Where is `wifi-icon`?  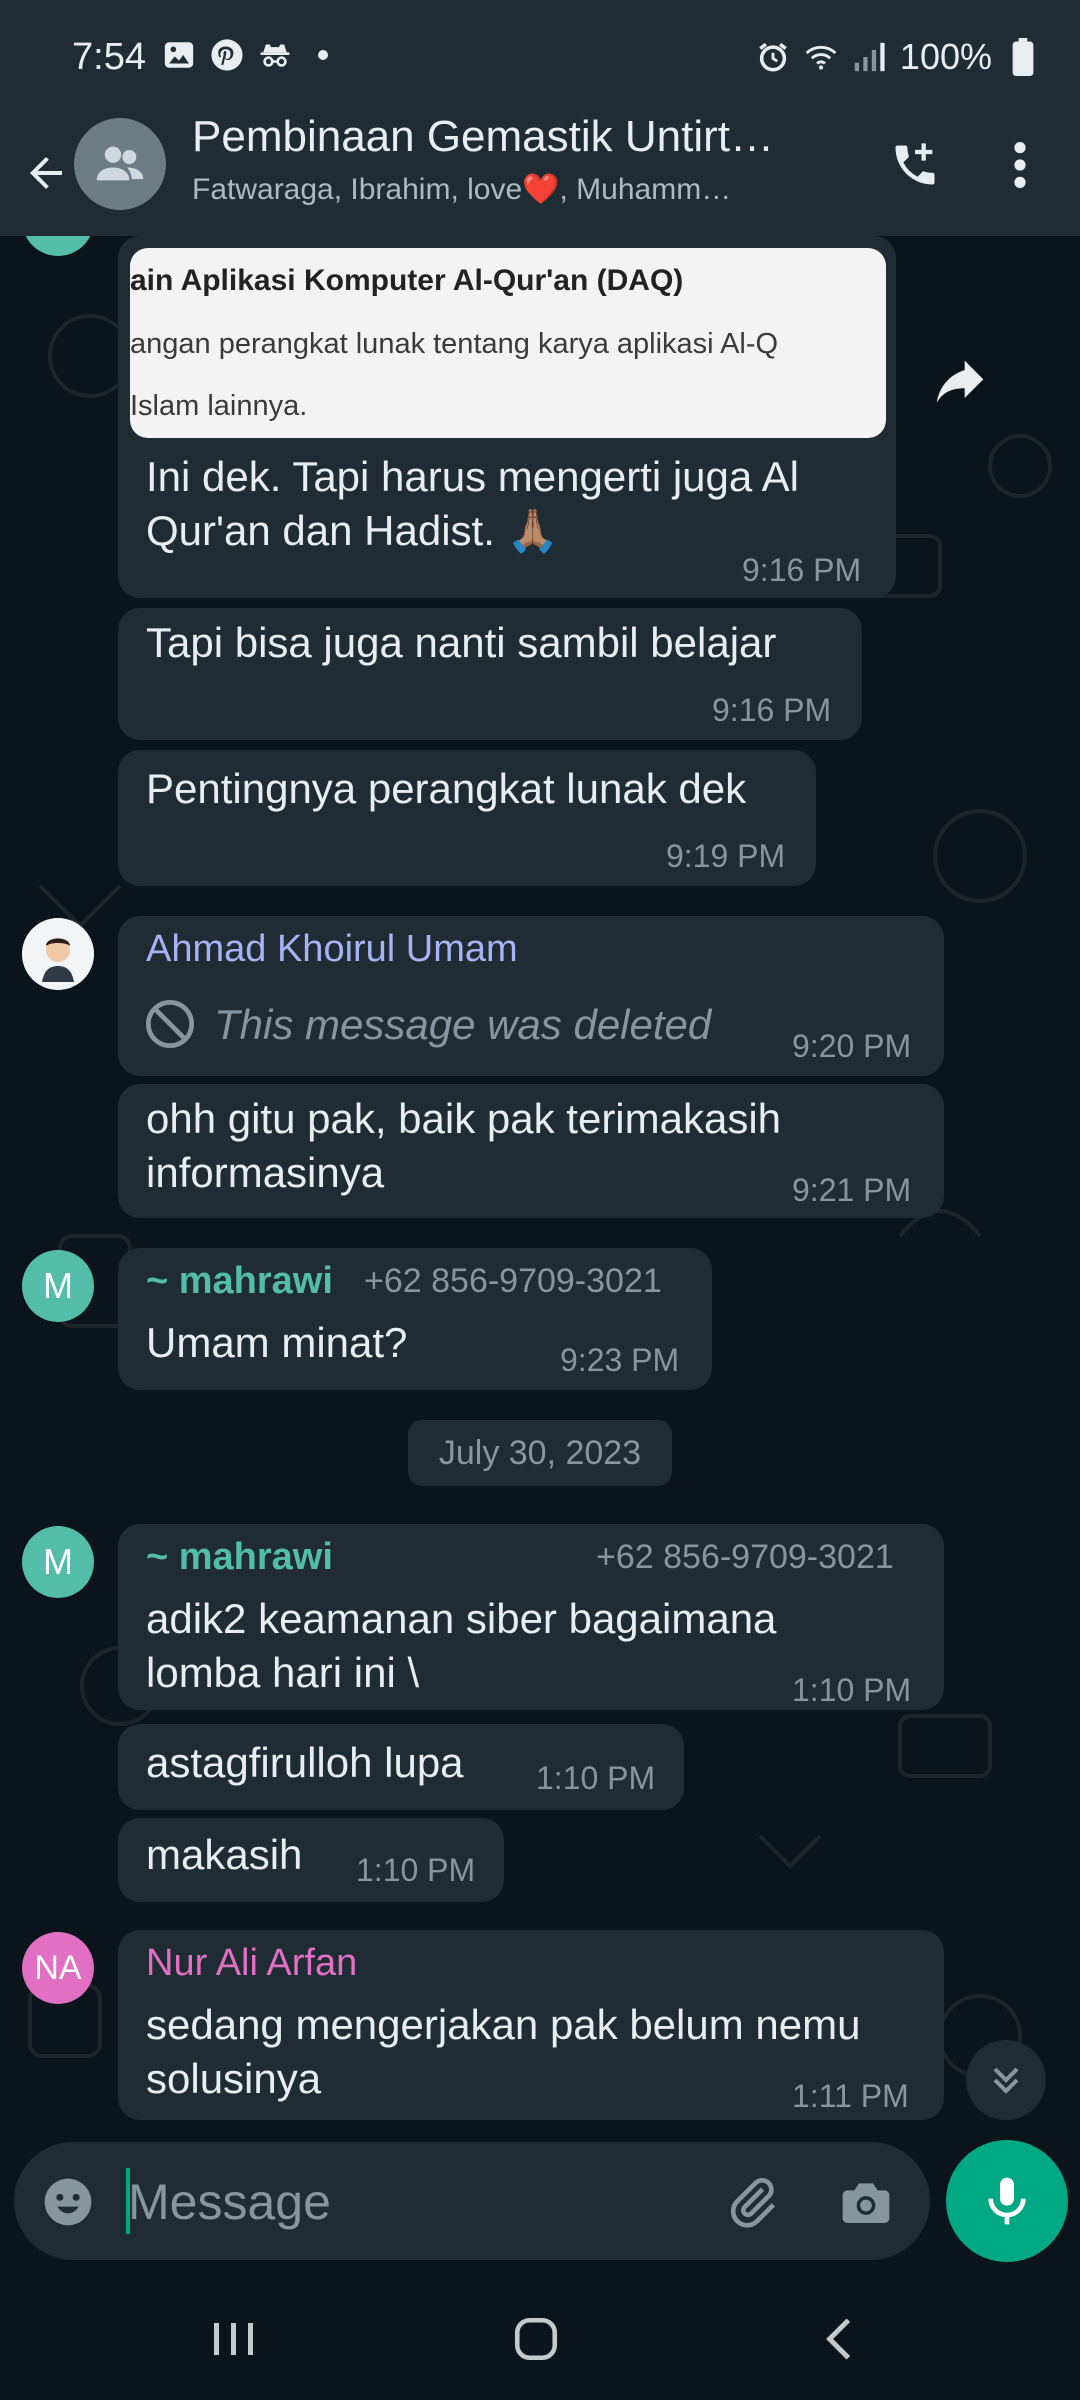 wifi-icon is located at coordinates (821, 57).